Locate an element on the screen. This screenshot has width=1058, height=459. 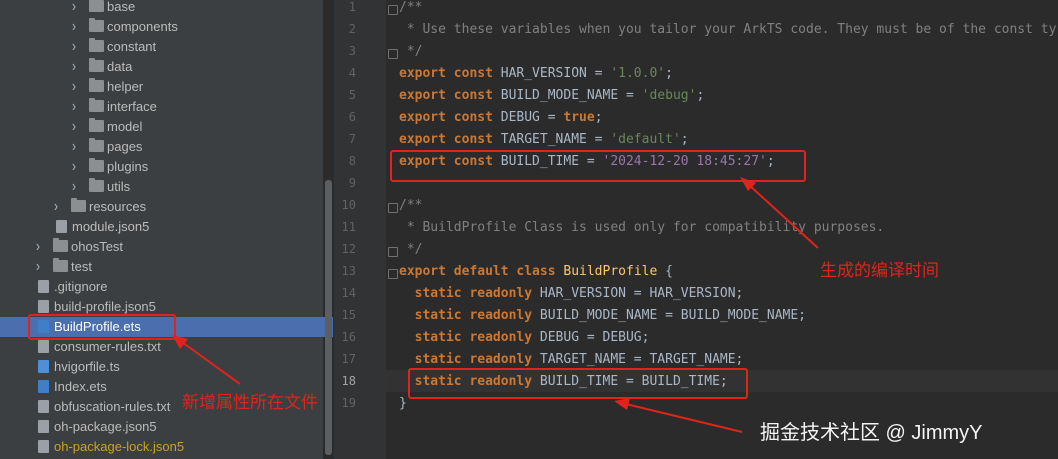
watermark: 掘金技术社区 @ JimmyY is located at coordinates (871, 433).